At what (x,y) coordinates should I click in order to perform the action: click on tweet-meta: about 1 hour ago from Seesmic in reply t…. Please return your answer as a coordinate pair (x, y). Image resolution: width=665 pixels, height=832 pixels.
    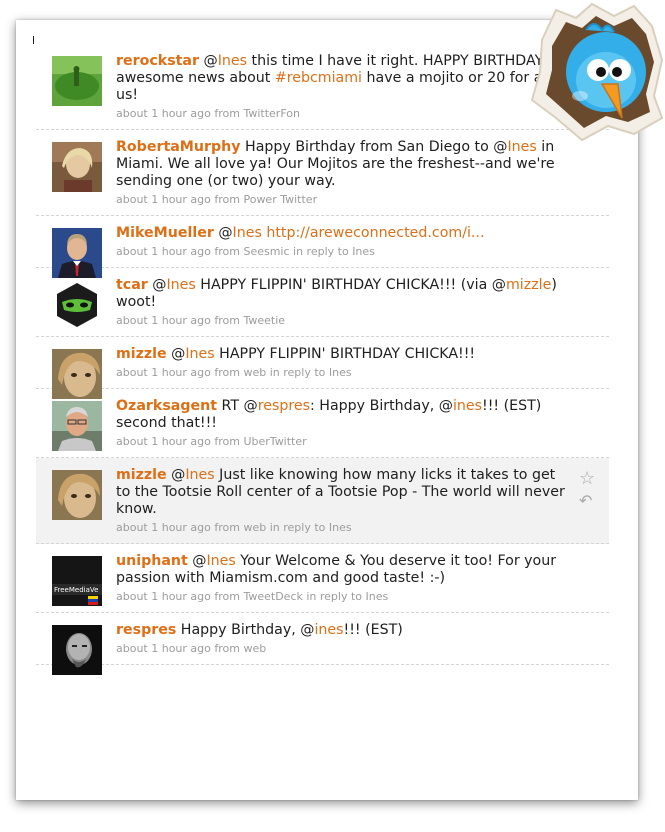
    Looking at the image, I should click on (344, 252).